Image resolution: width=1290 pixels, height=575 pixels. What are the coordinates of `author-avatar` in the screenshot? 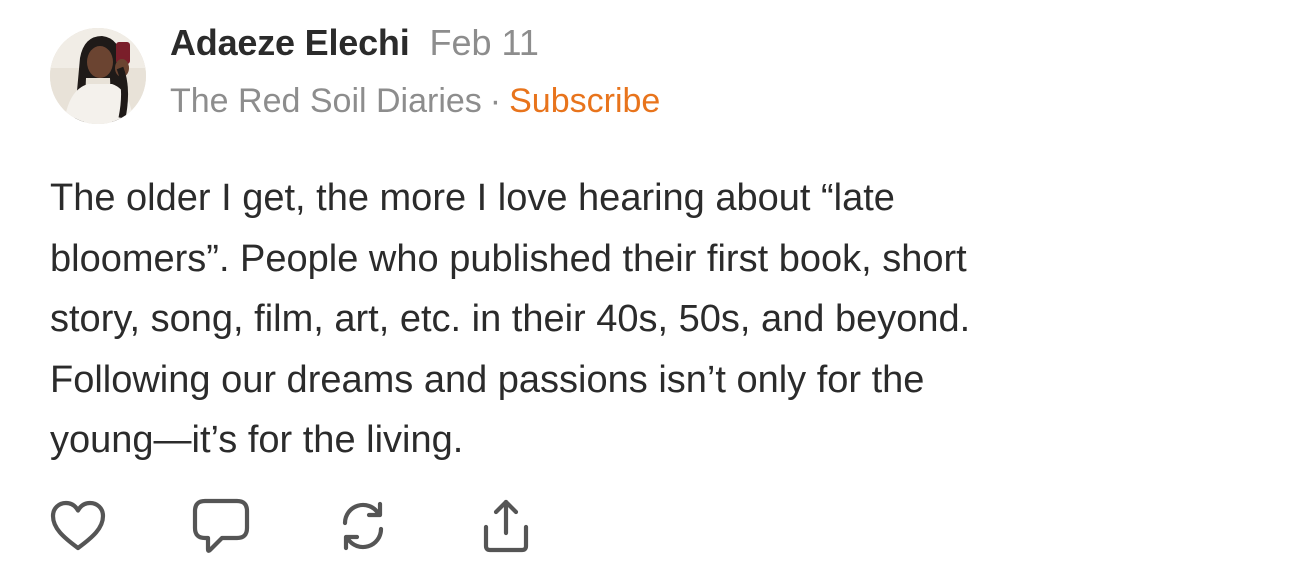 It's located at (98, 76).